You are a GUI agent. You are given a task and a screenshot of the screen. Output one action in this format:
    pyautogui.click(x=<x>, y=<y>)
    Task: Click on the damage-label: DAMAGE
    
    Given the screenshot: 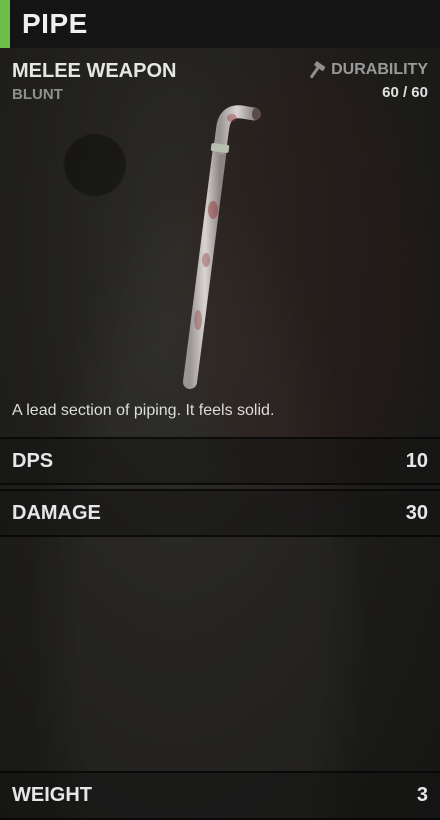 What is the action you would take?
    pyautogui.click(x=56, y=512)
    